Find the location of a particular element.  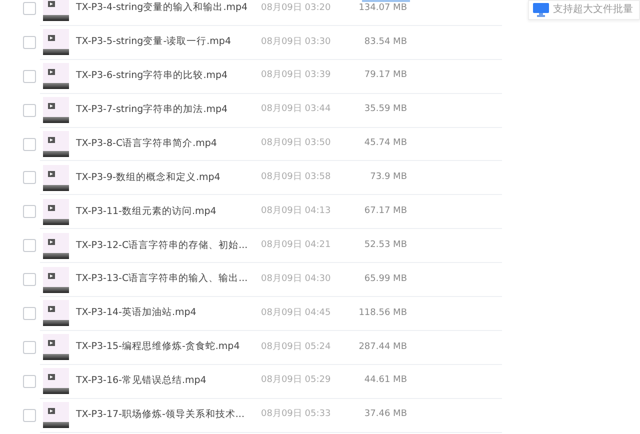

file-size: 65.99 MB is located at coordinates (385, 279).